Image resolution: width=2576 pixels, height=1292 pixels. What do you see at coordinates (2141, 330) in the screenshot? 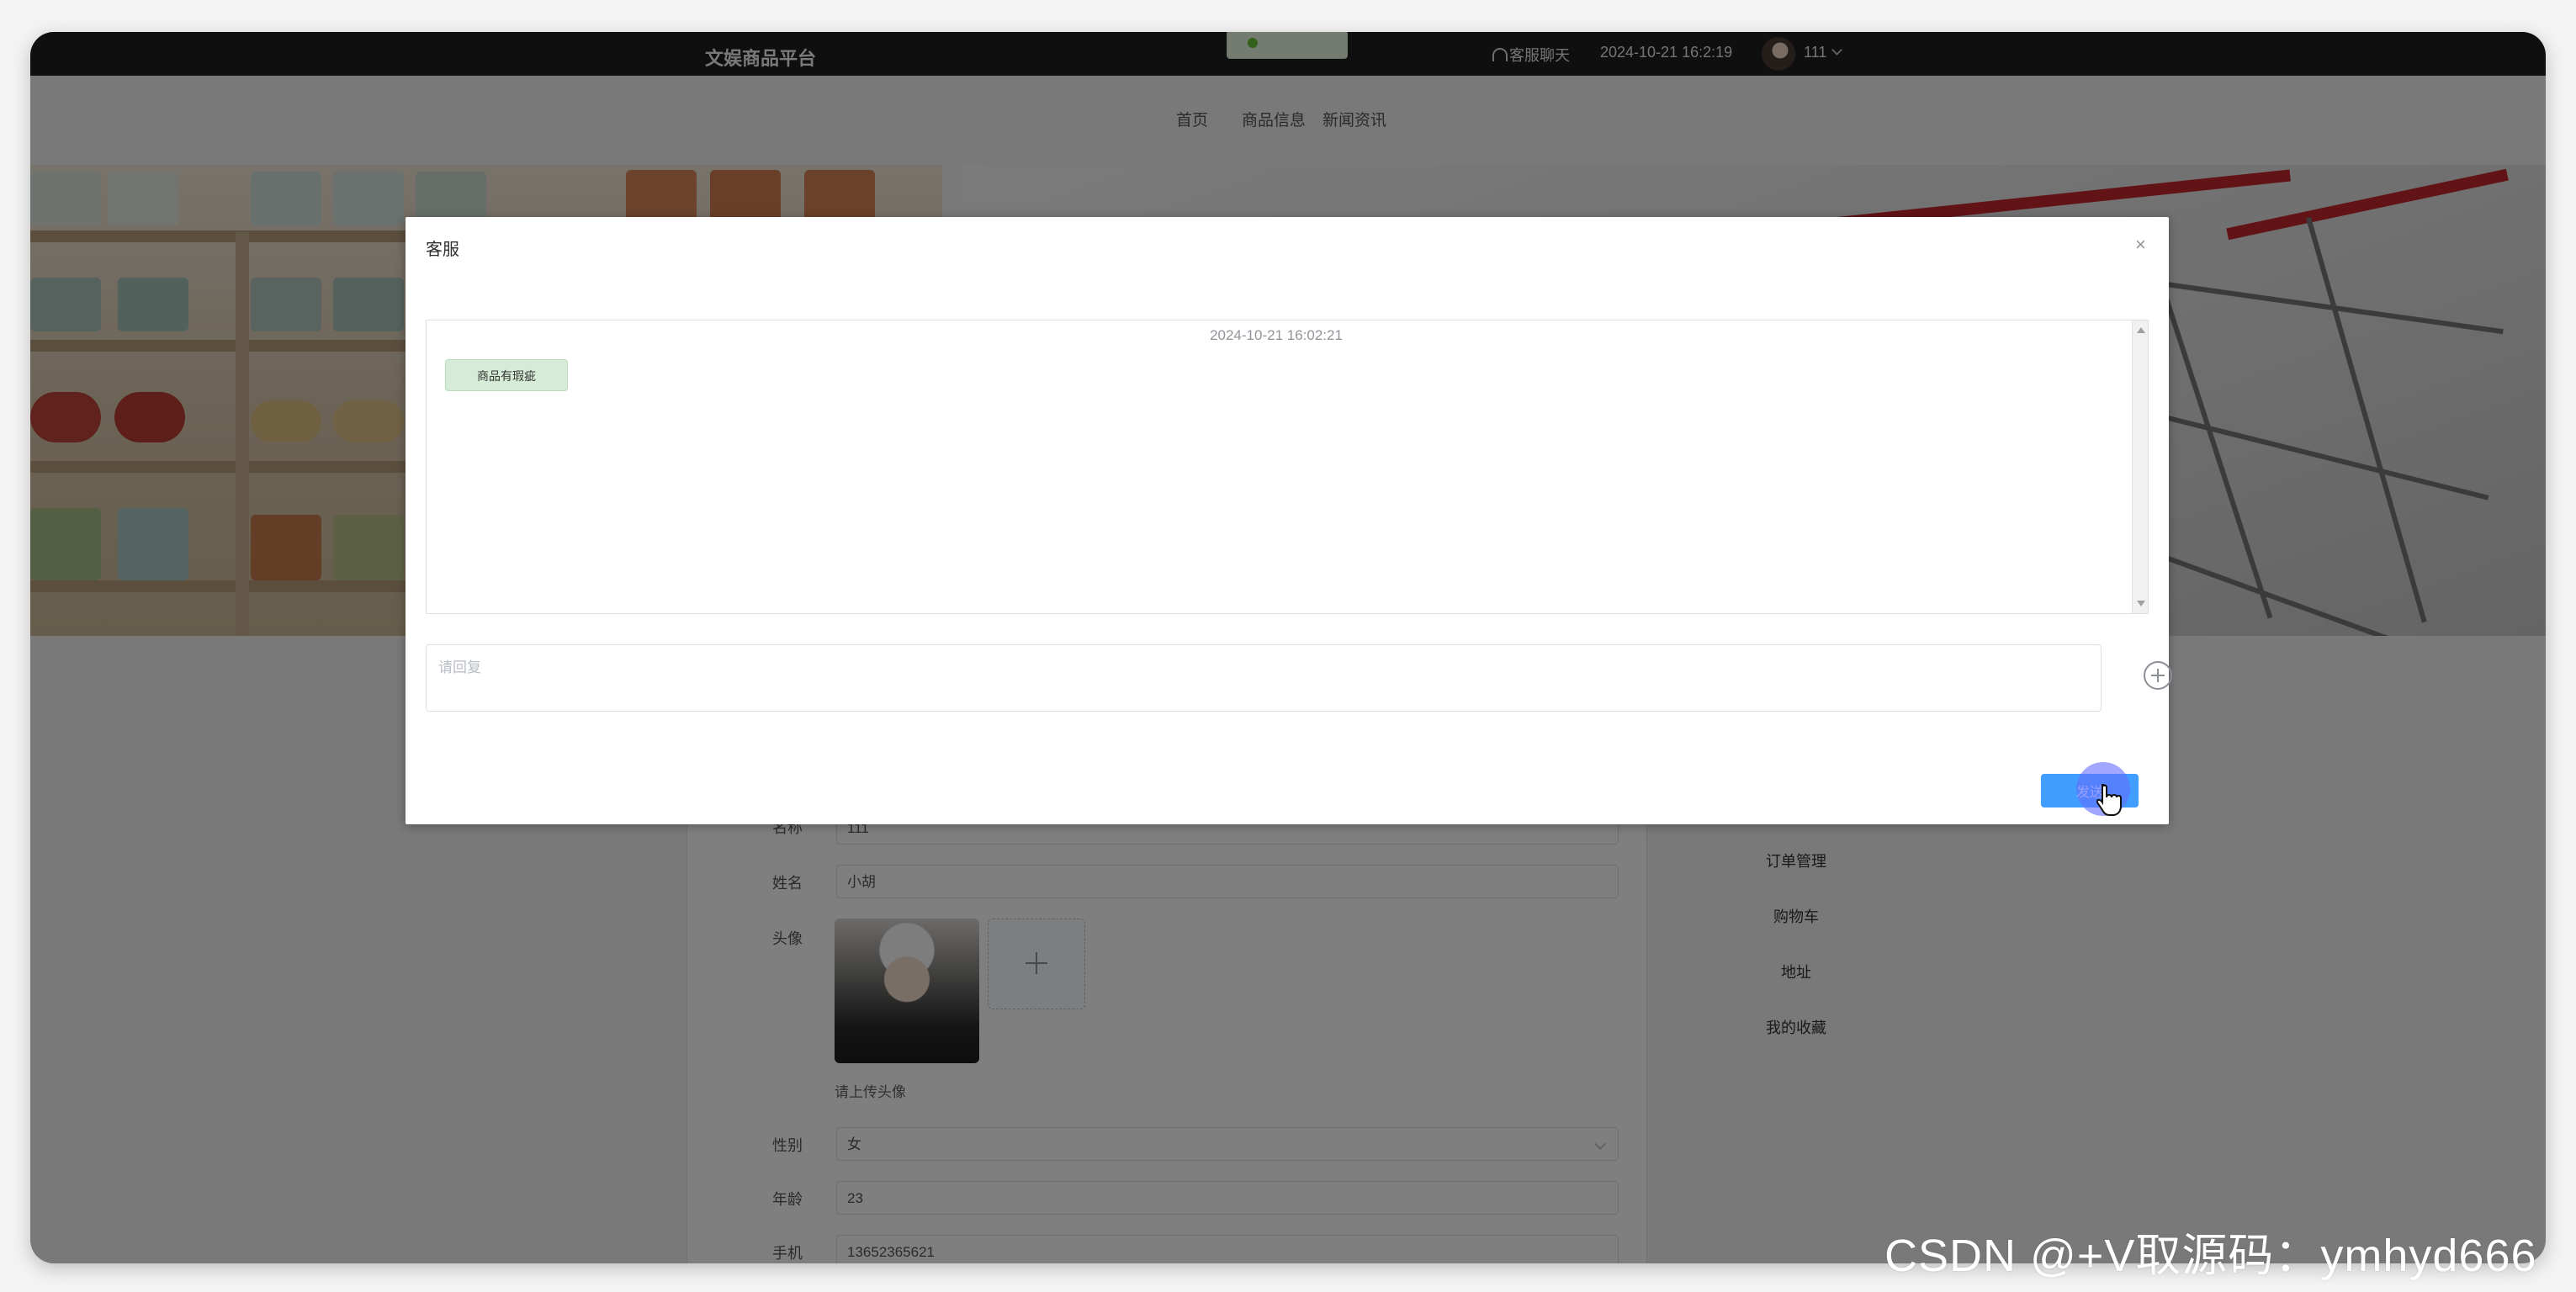
I see `scroll-up-icon` at bounding box center [2141, 330].